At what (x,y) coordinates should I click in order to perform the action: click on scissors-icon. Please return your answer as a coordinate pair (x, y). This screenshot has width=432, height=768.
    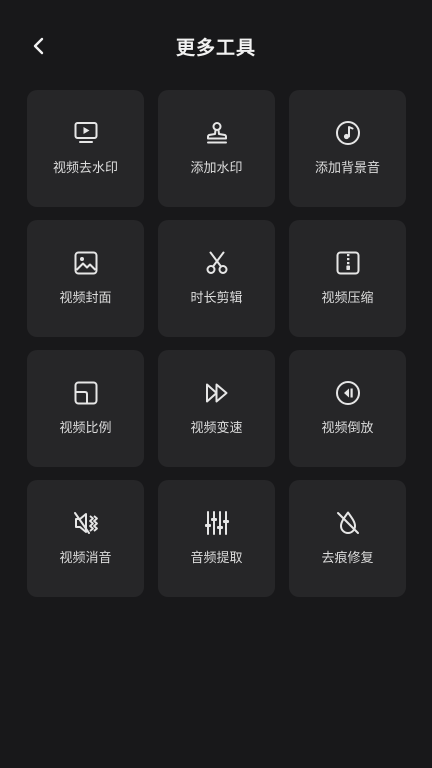
    Looking at the image, I should click on (217, 263).